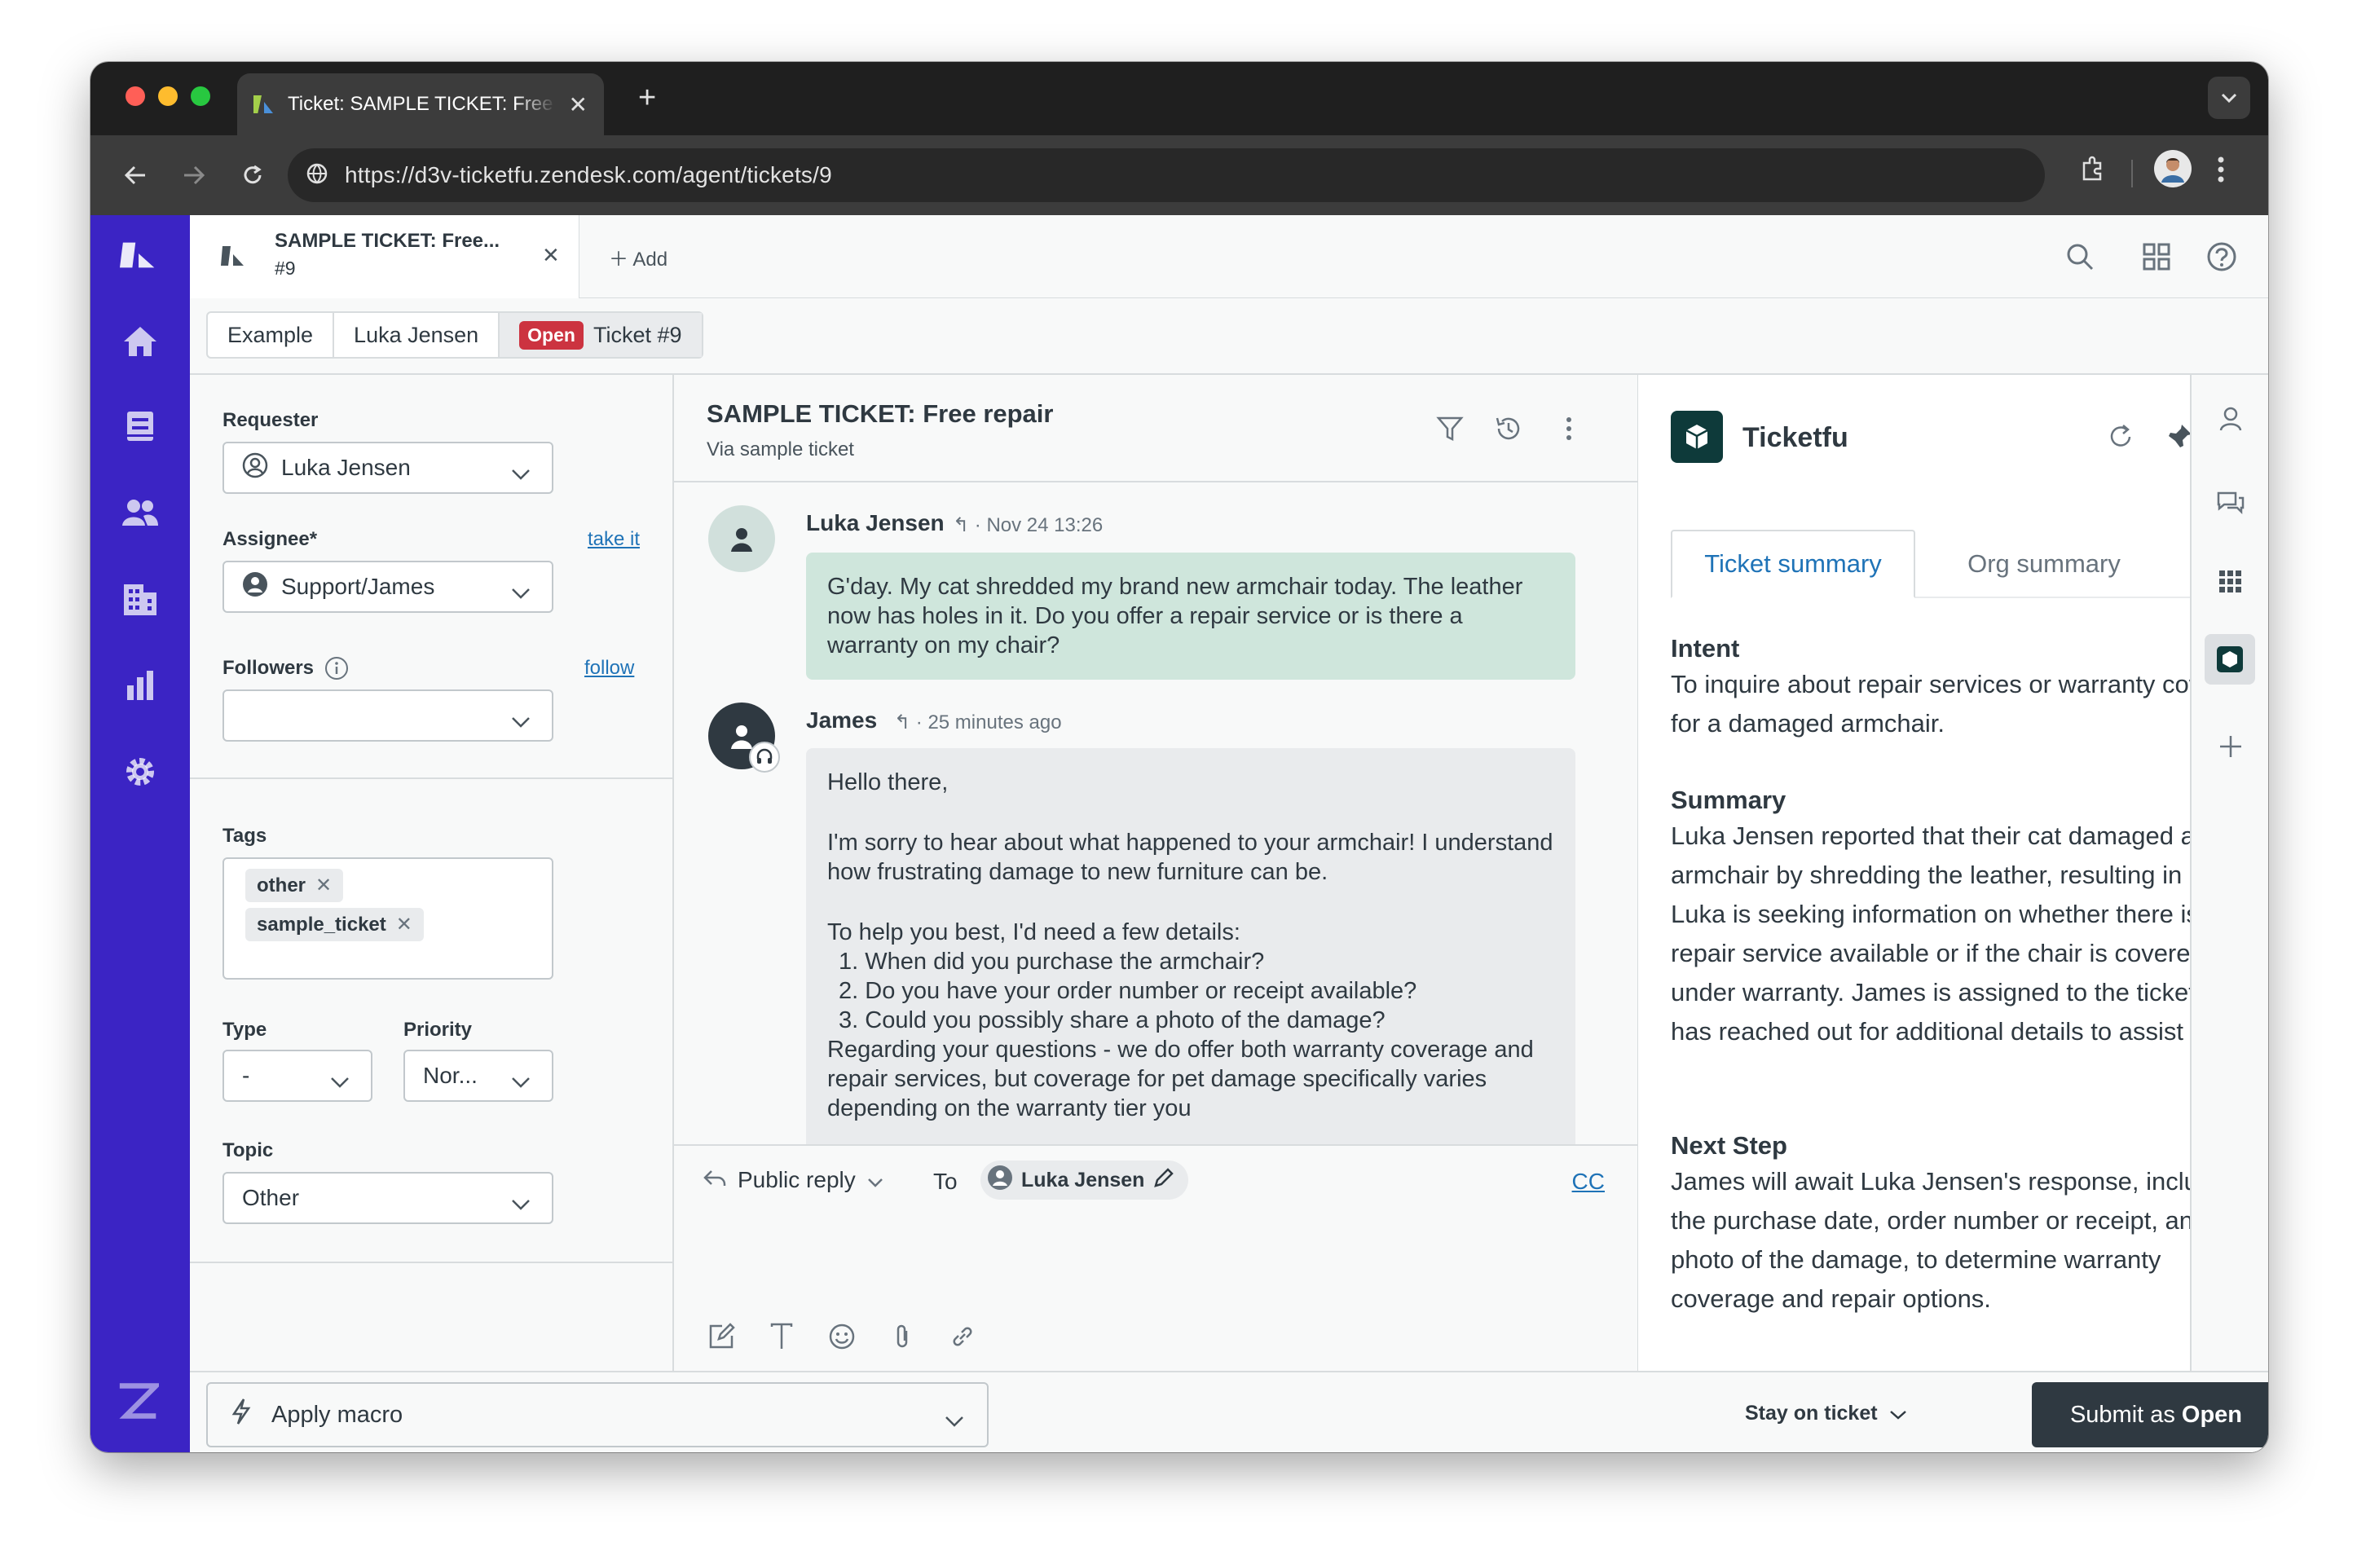  Describe the element at coordinates (140, 685) in the screenshot. I see `reporting-icon` at that location.